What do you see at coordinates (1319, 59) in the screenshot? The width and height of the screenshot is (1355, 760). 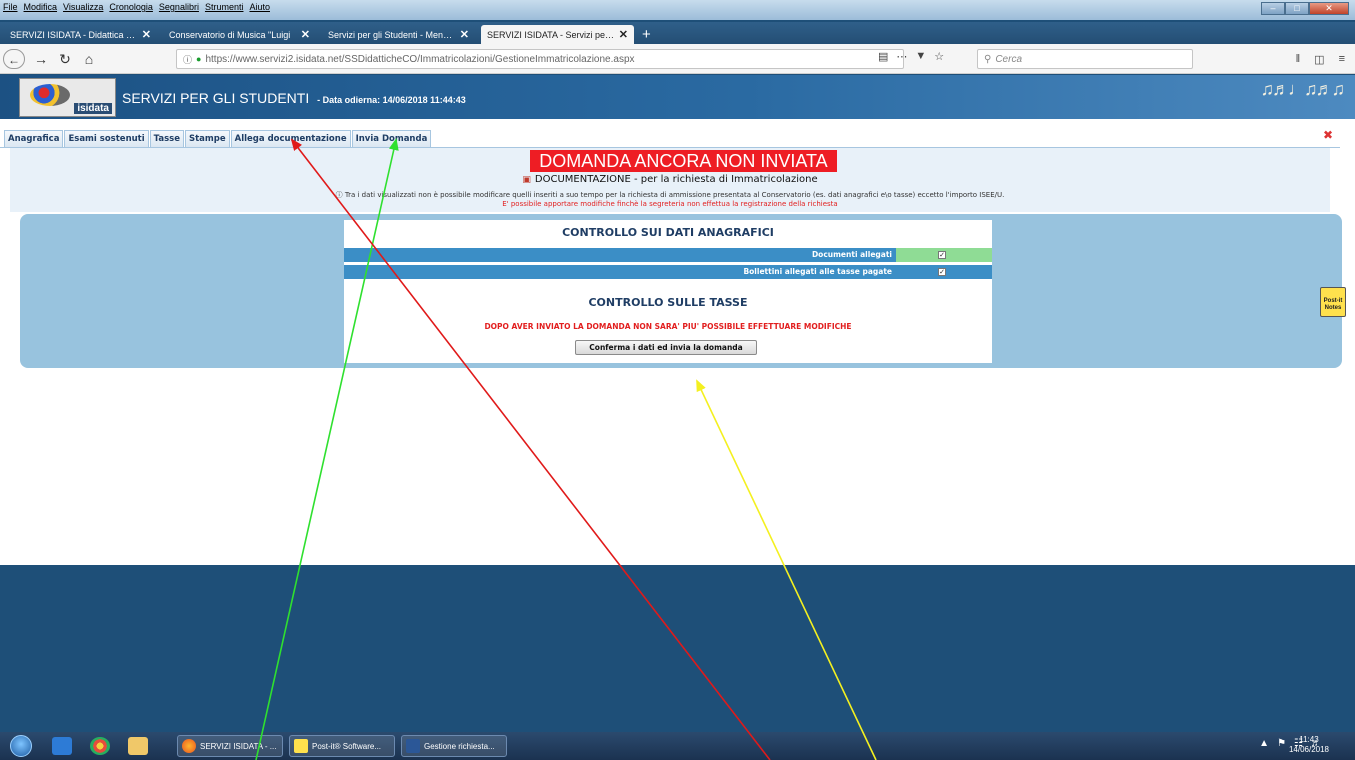 I see `sidebar-icon: ◫` at bounding box center [1319, 59].